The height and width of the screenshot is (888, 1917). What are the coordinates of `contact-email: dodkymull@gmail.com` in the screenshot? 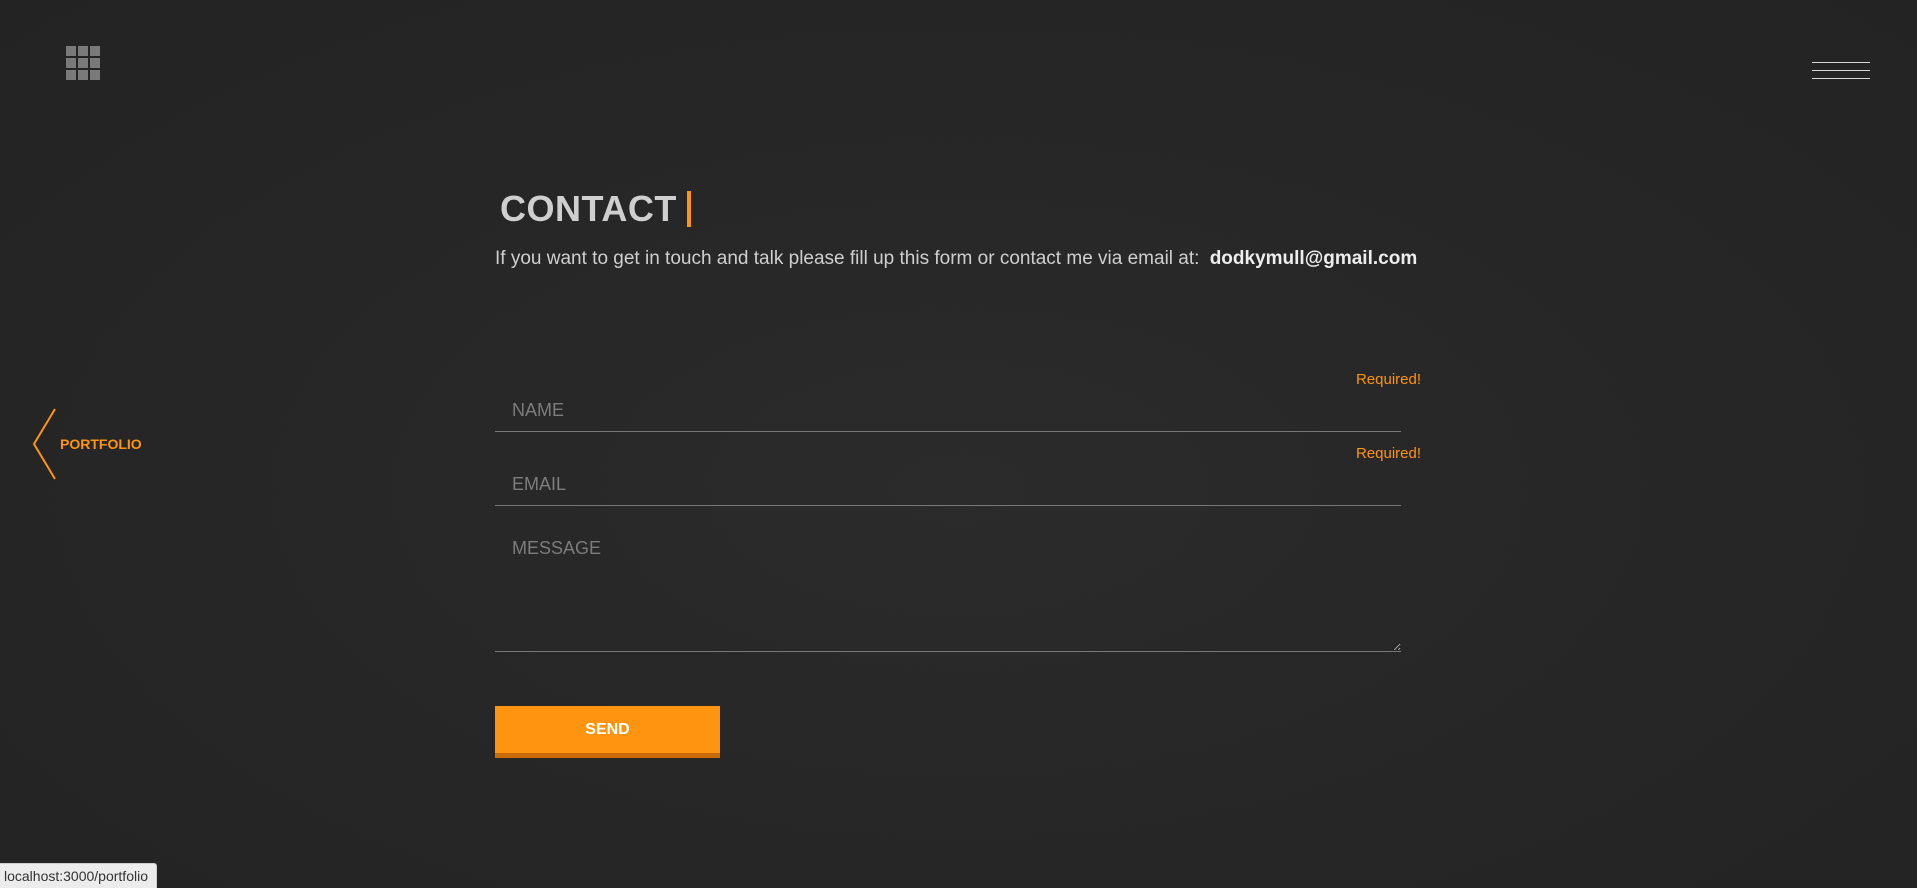 It's located at (1314, 258).